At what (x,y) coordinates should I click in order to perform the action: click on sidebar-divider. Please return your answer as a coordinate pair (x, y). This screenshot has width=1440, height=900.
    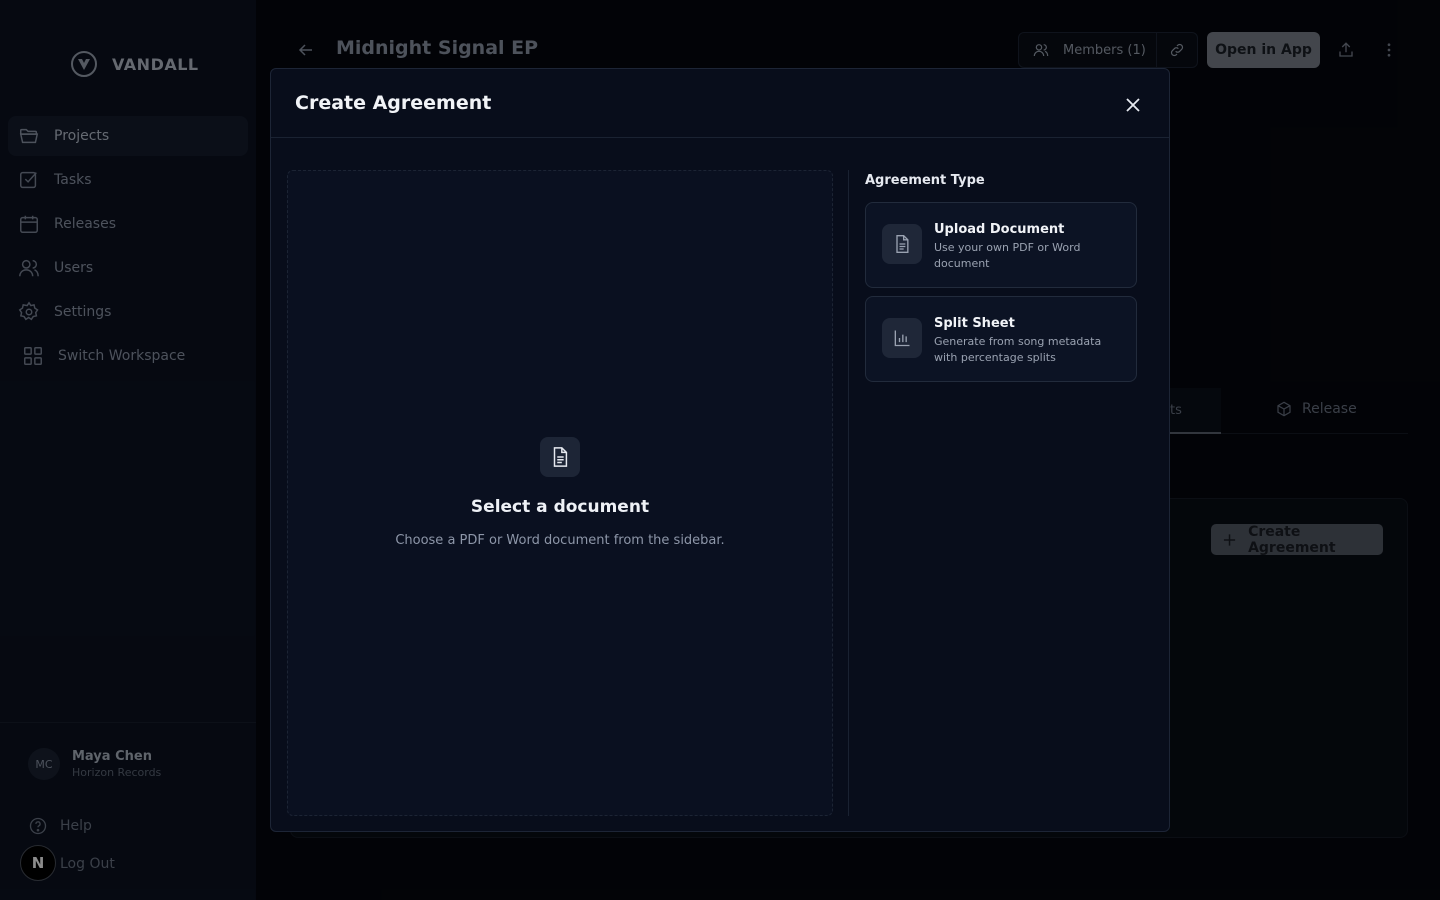
    Looking at the image, I should click on (128, 722).